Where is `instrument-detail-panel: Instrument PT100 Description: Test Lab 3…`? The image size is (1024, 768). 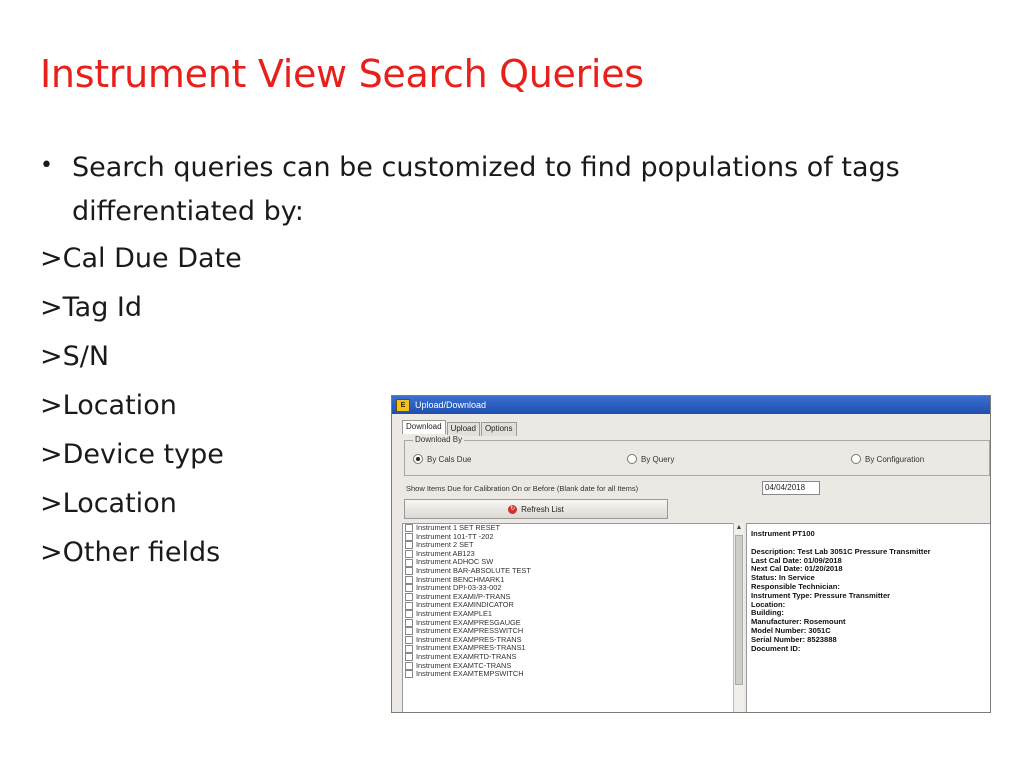 instrument-detail-panel: Instrument PT100 Description: Test Lab 3… is located at coordinates (868, 617).